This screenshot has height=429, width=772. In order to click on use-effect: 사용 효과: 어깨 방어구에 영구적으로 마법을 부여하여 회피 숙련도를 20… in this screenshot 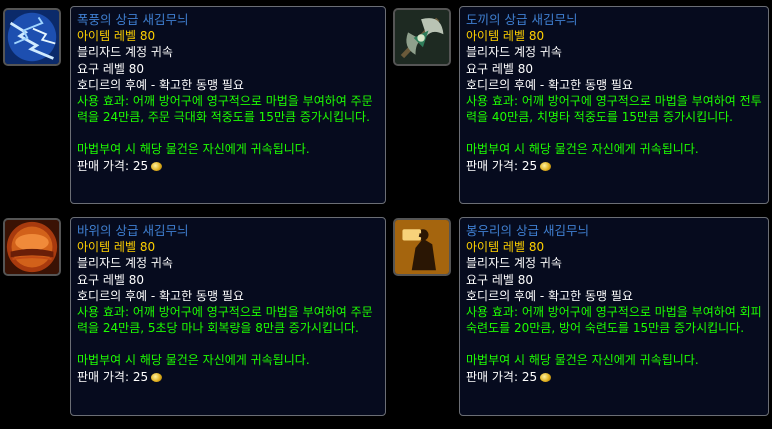, I will do `click(614, 320)`.